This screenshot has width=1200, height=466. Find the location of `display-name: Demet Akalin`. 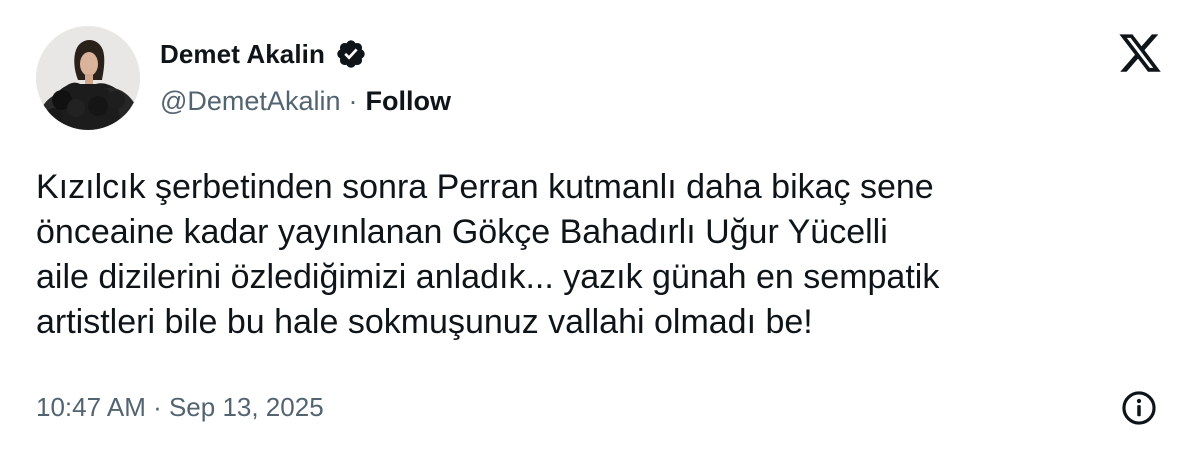

display-name: Demet Akalin is located at coordinates (242, 54).